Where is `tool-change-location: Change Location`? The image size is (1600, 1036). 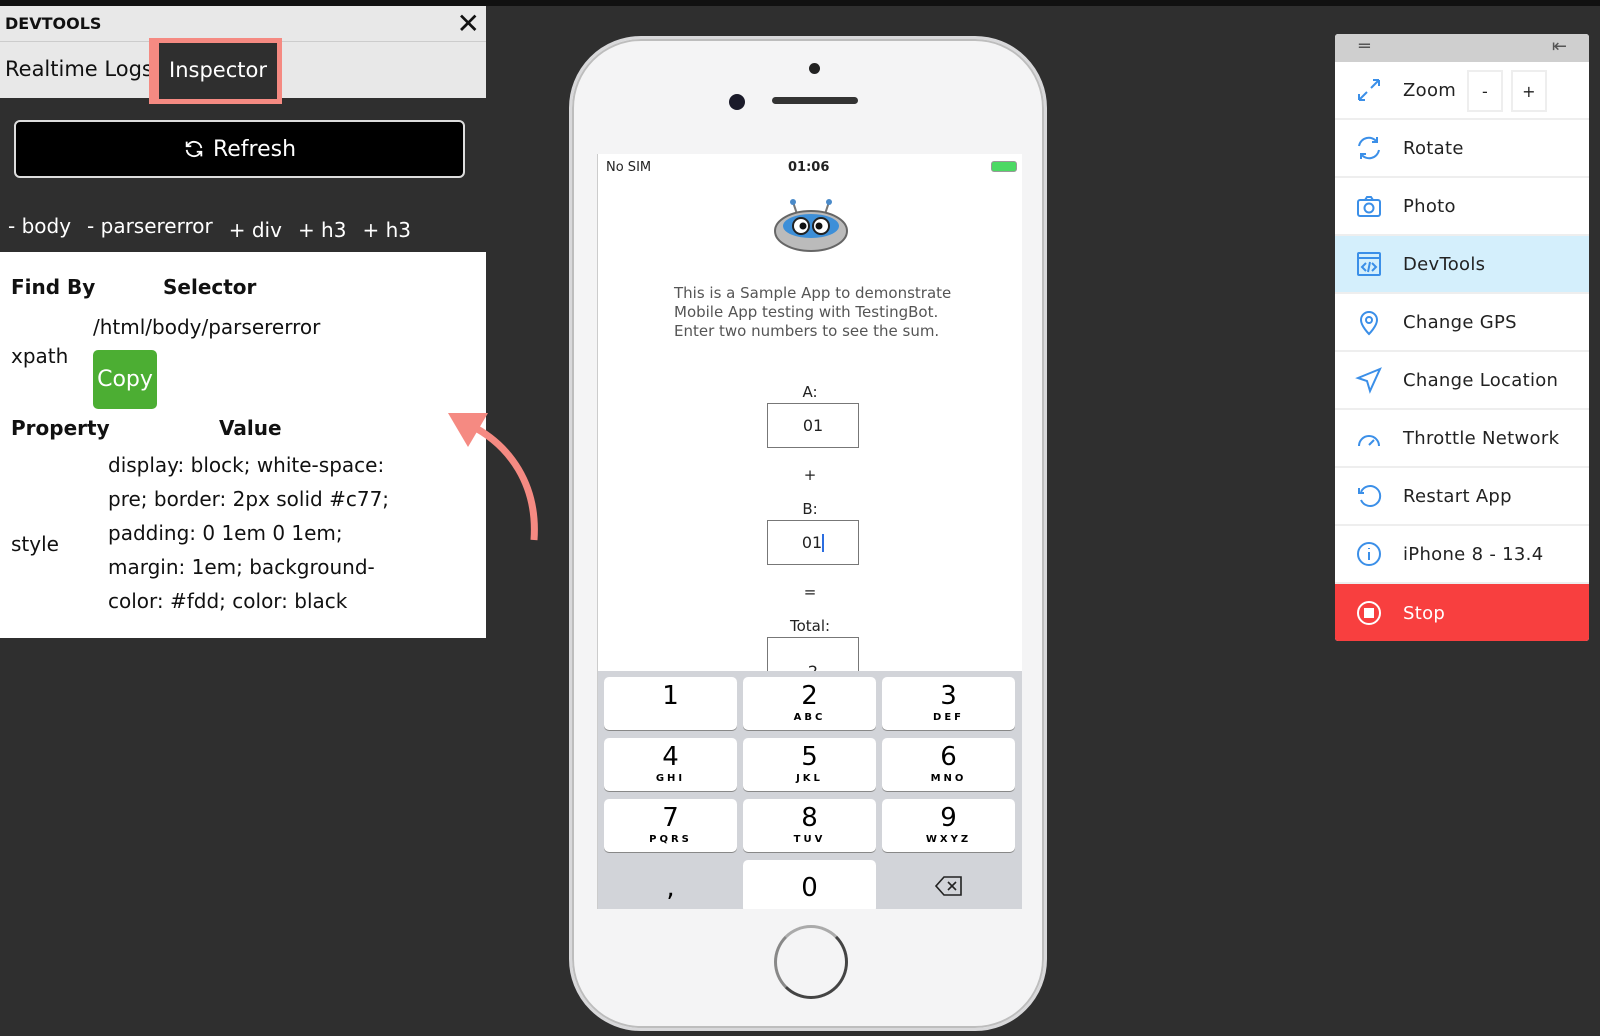
tool-change-location: Change Location is located at coordinates (1462, 381).